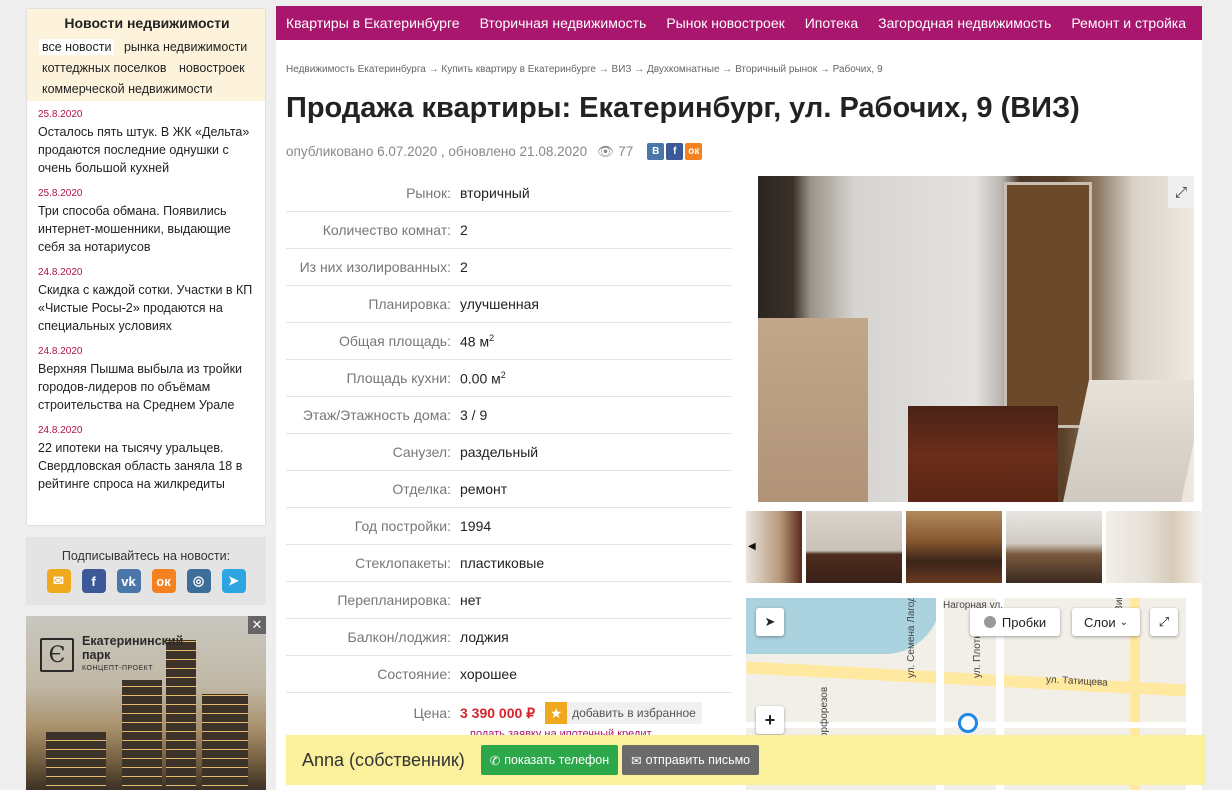 Image resolution: width=1232 pixels, height=790 pixels. What do you see at coordinates (509, 267) in the screenshot?
I see `property-row: Из них изолированных: 2` at bounding box center [509, 267].